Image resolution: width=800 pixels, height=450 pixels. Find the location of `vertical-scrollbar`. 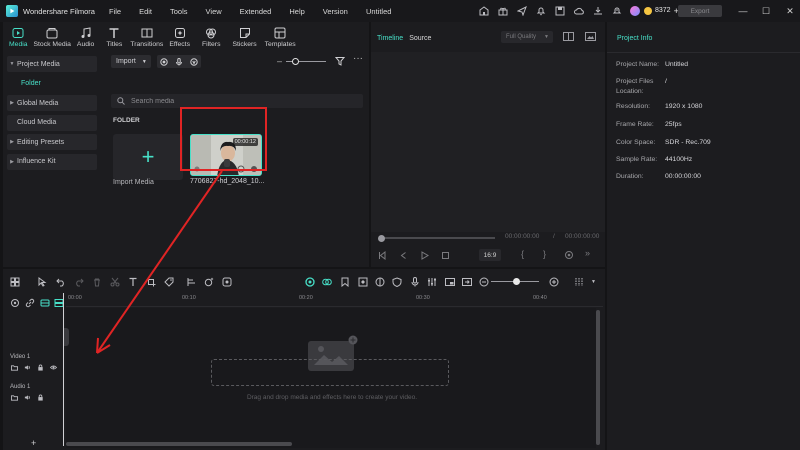

vertical-scrollbar is located at coordinates (598, 377).